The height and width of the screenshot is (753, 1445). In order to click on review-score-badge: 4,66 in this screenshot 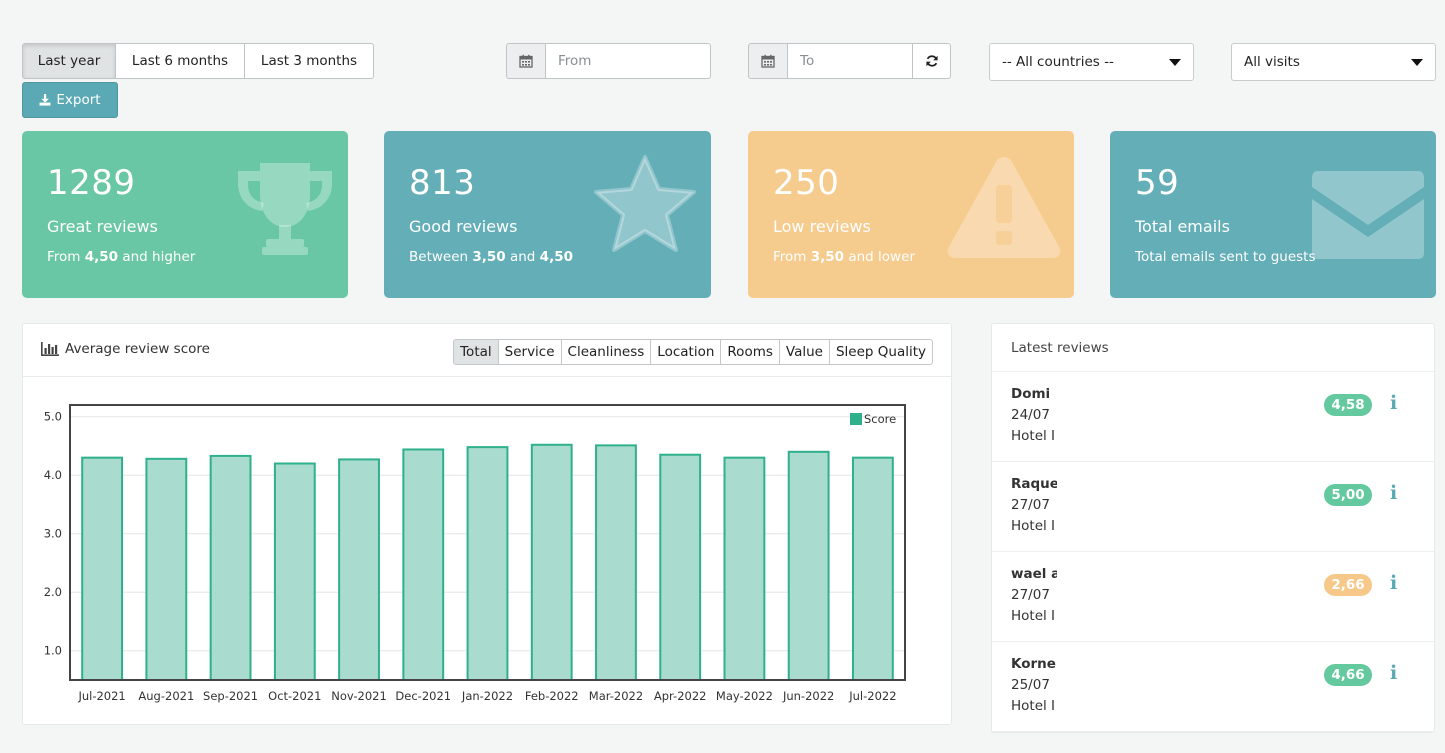, I will do `click(1348, 675)`.